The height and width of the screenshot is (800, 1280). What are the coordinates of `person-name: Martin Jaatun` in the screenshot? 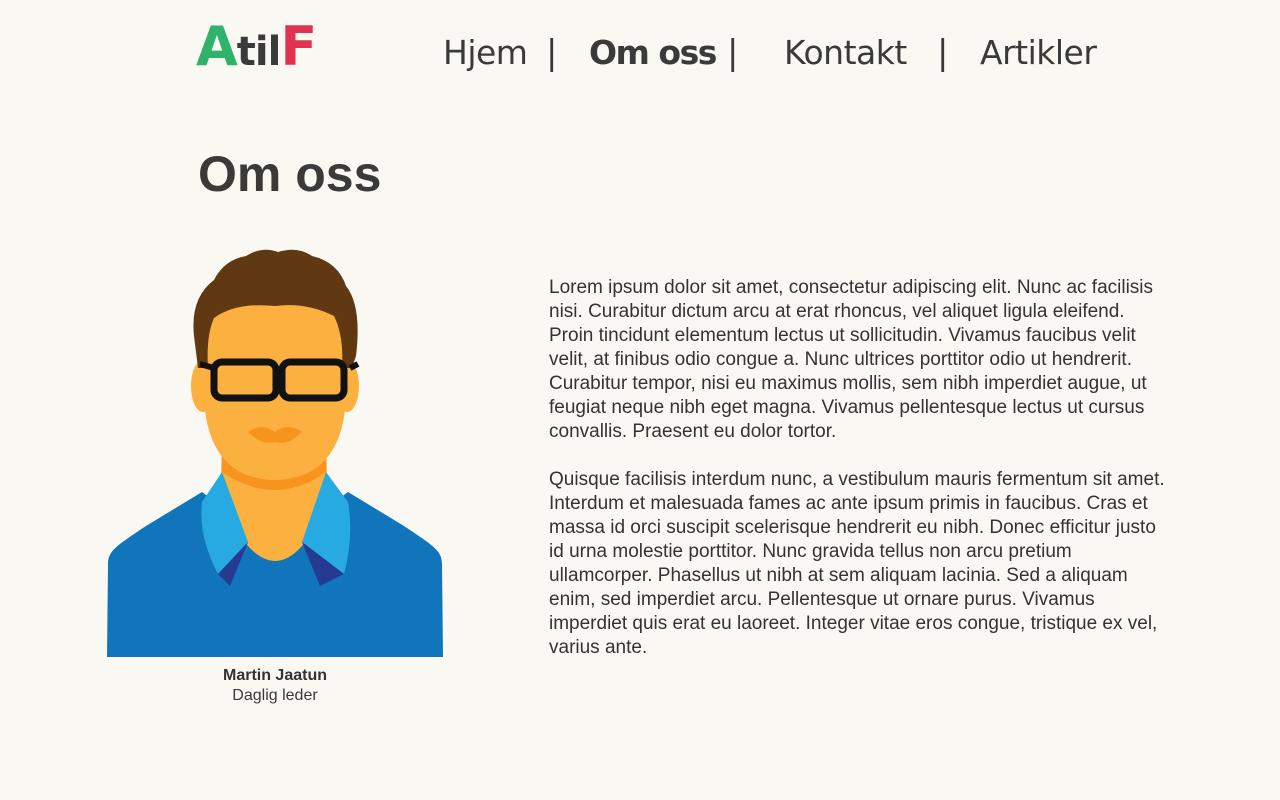 It's located at (274, 675).